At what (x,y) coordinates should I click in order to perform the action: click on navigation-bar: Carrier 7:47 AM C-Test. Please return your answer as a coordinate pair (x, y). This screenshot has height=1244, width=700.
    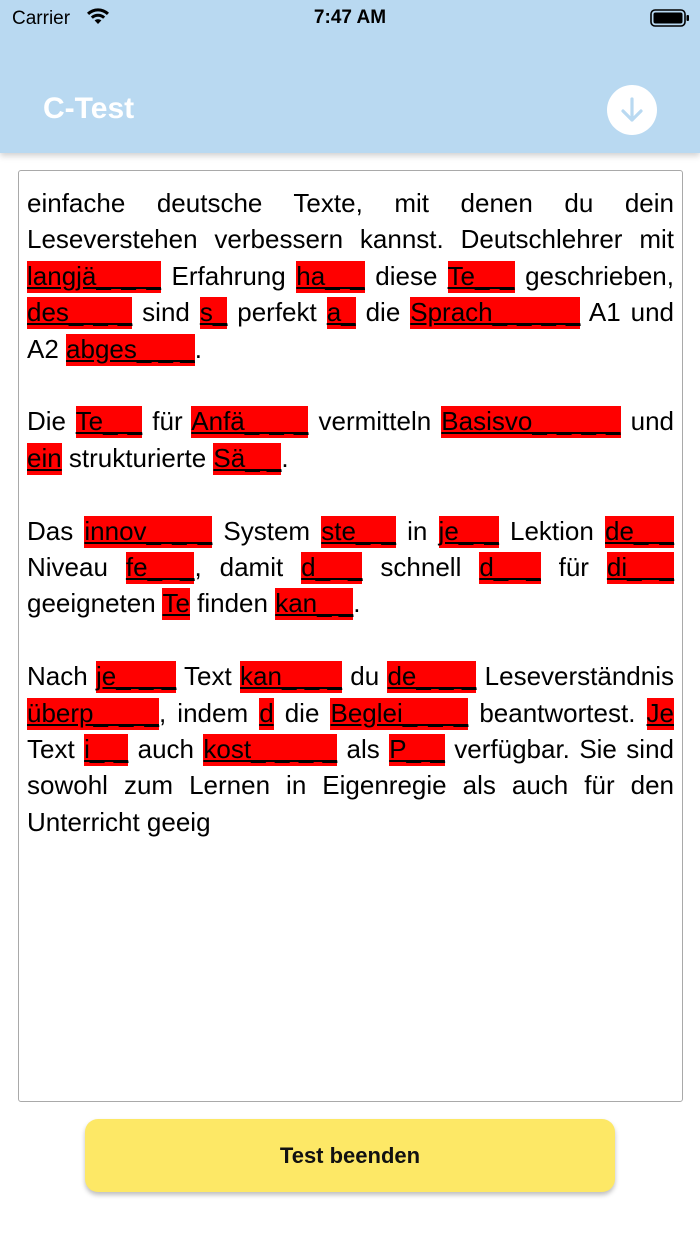
    Looking at the image, I should click on (350, 76).